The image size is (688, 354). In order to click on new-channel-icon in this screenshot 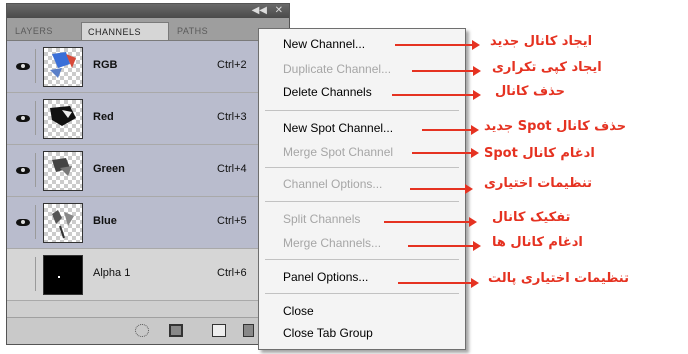, I will do `click(219, 330)`.